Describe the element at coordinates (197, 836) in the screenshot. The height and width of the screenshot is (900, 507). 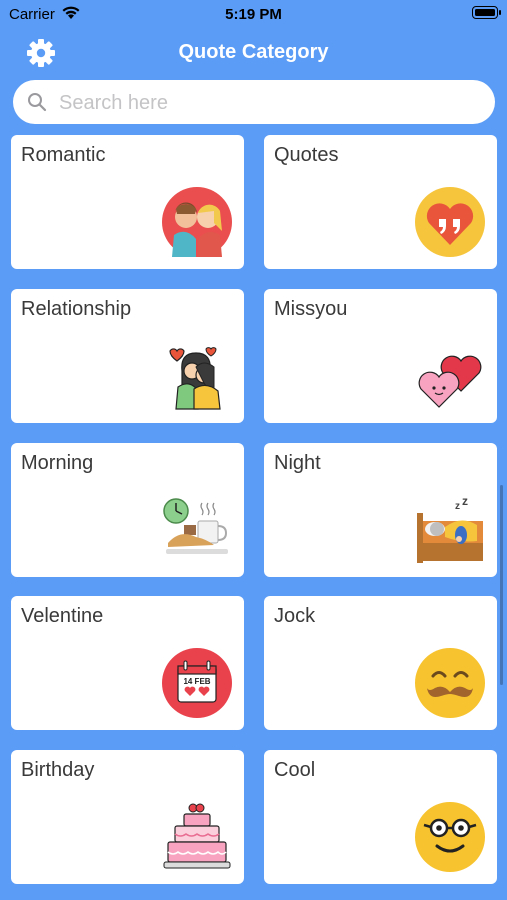
I see `birthday-cake-icon` at that location.